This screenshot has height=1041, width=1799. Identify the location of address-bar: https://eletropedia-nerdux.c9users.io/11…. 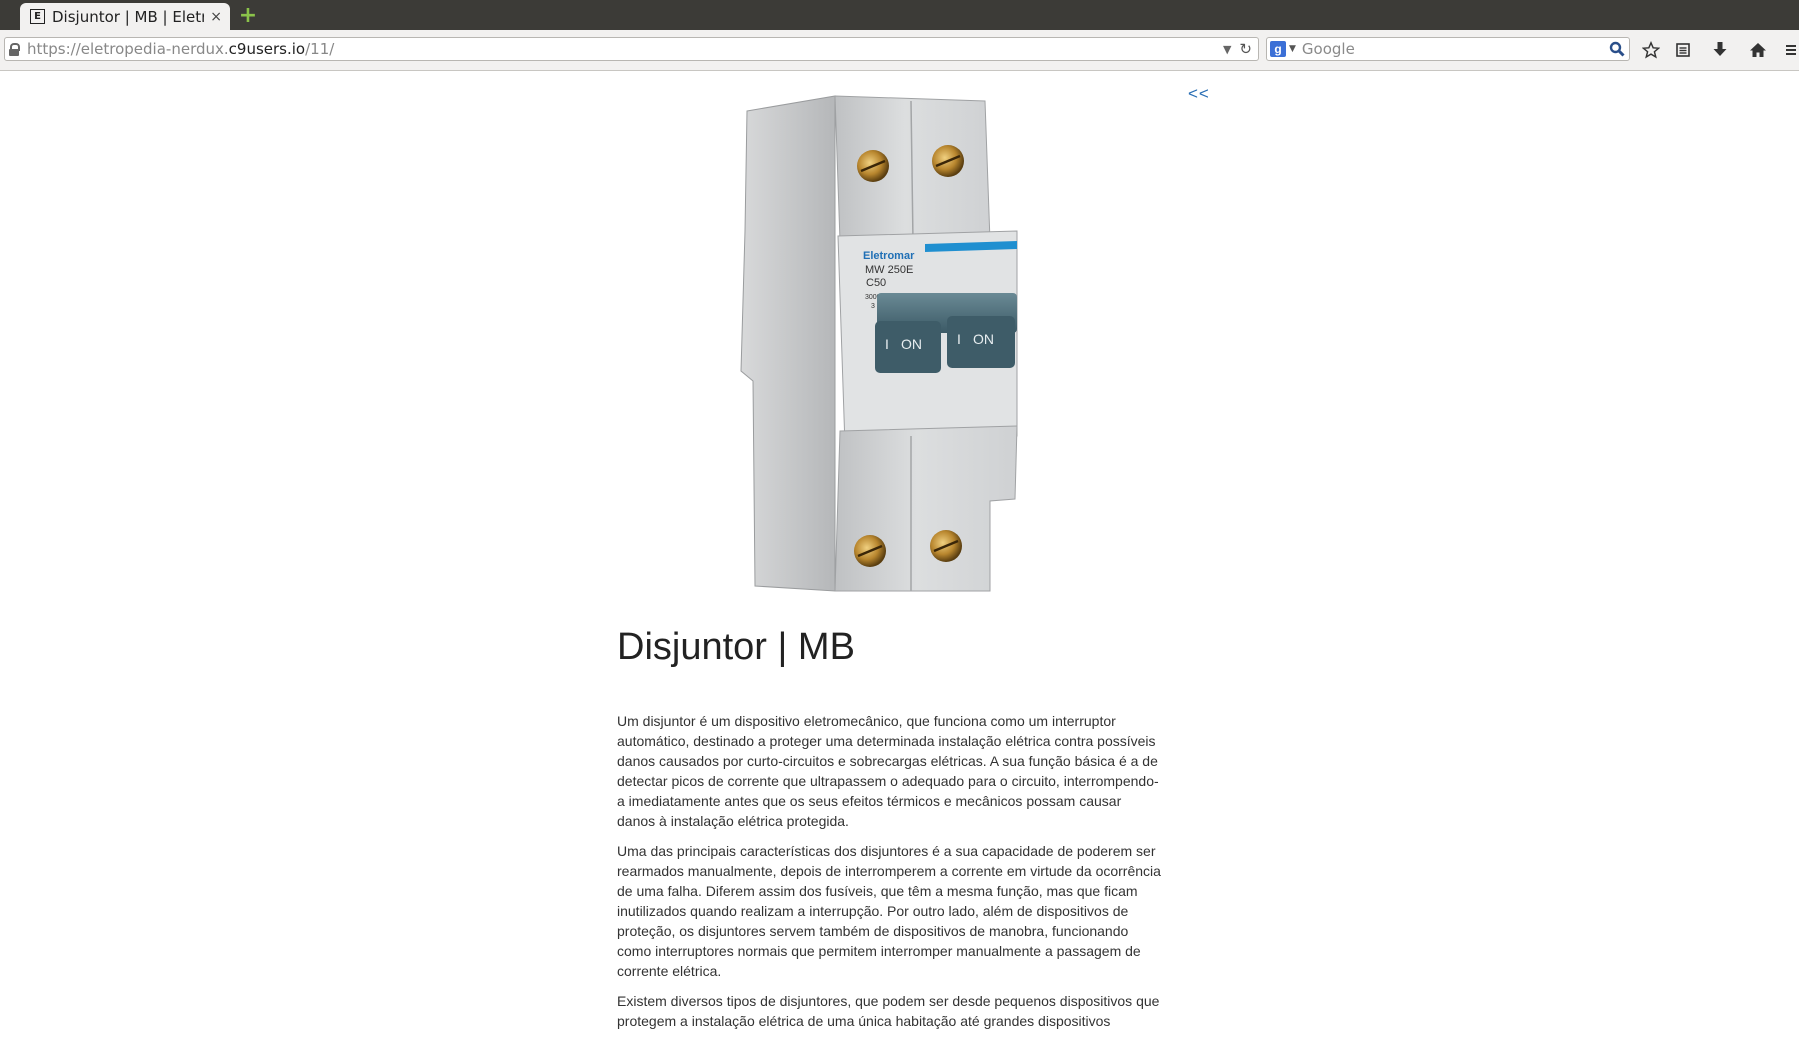
(631, 49).